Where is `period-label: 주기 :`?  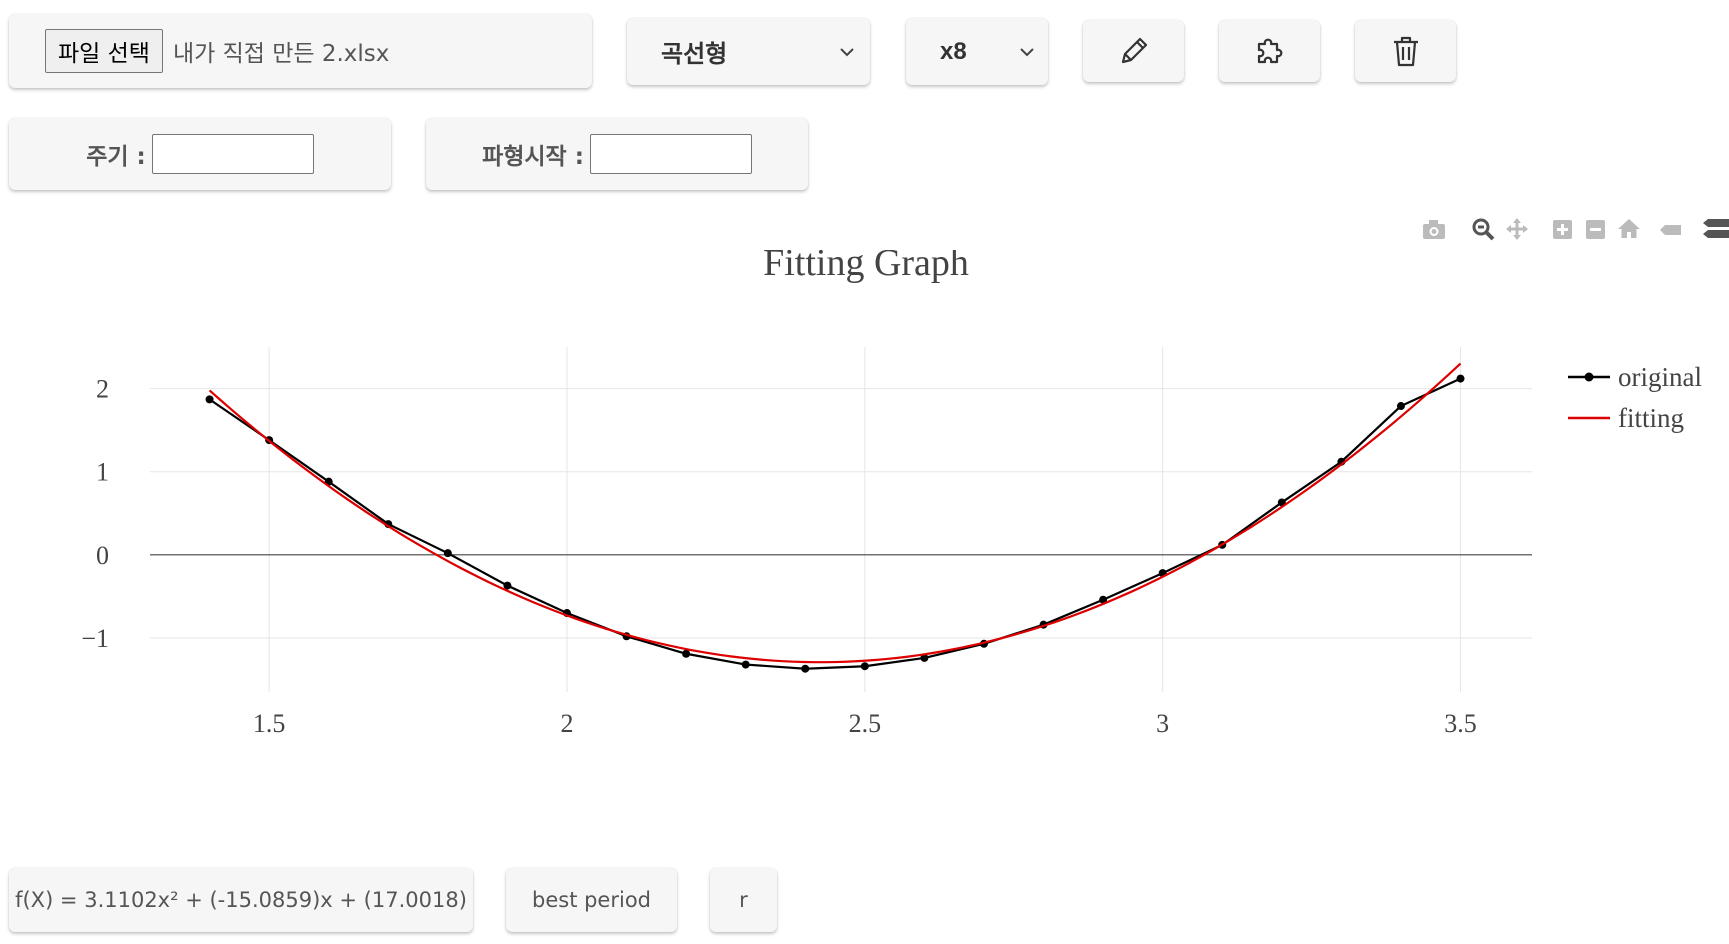 period-label: 주기 : is located at coordinates (116, 157).